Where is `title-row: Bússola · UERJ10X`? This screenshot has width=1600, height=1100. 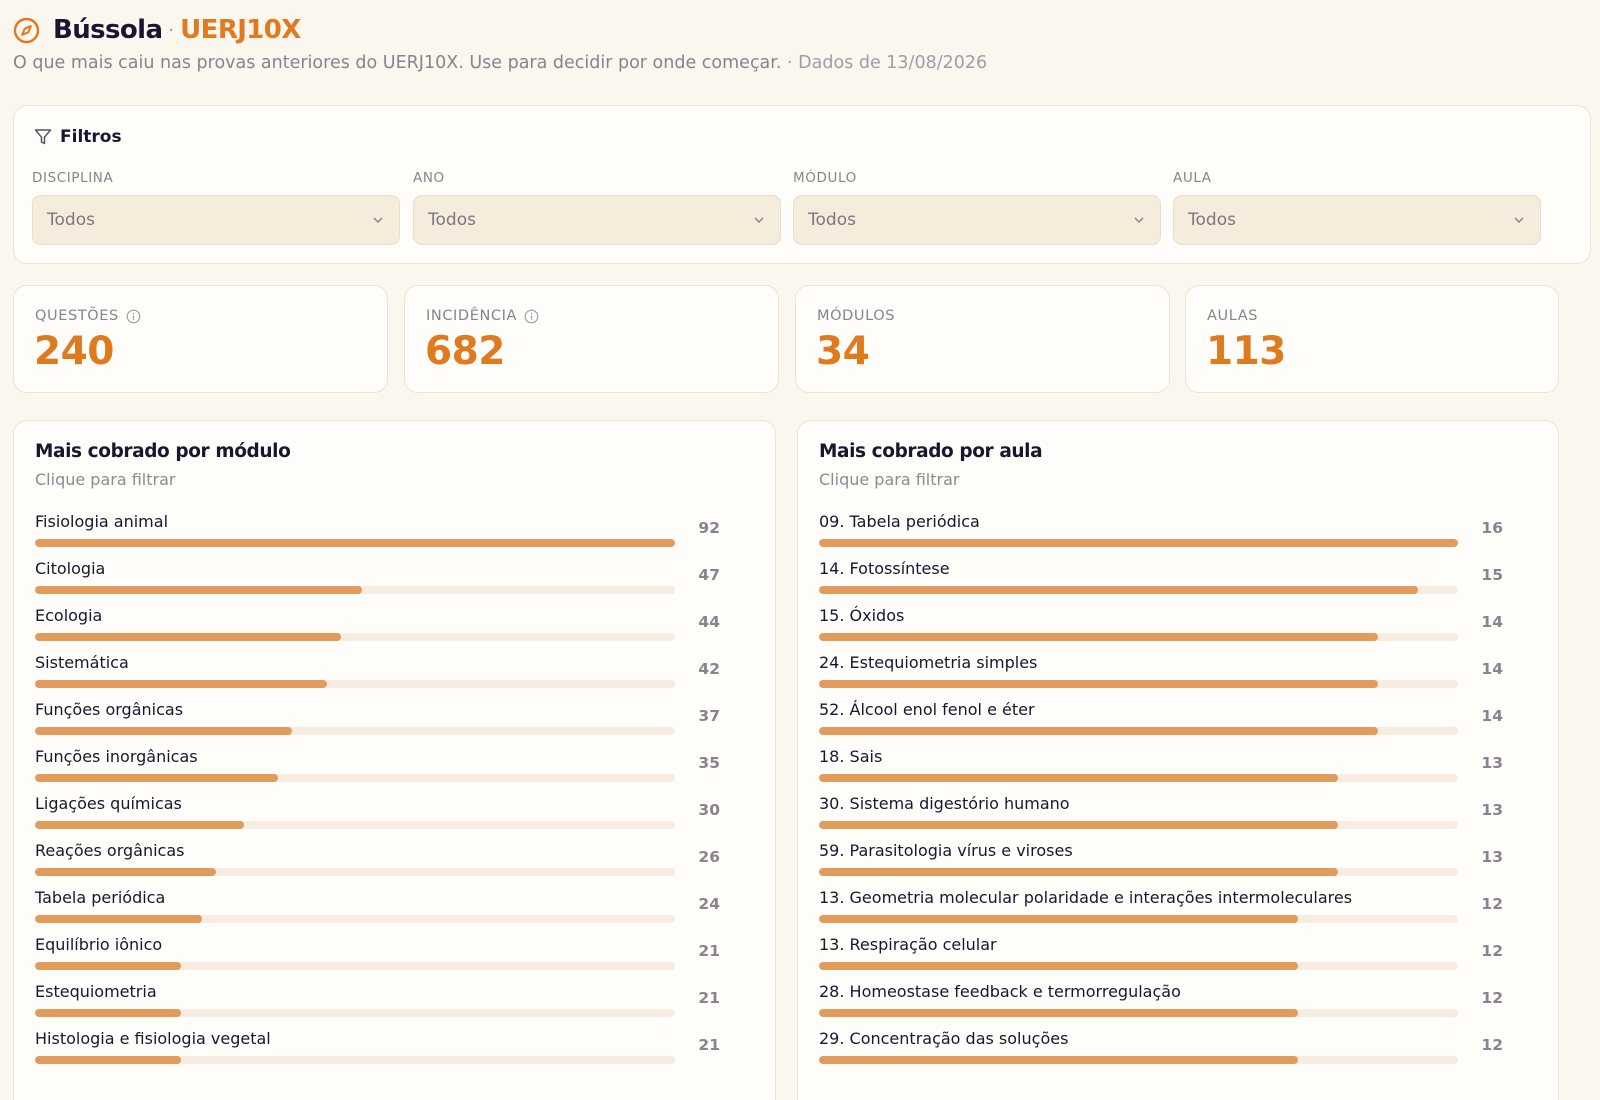 title-row: Bússola · UERJ10X is located at coordinates (796, 30).